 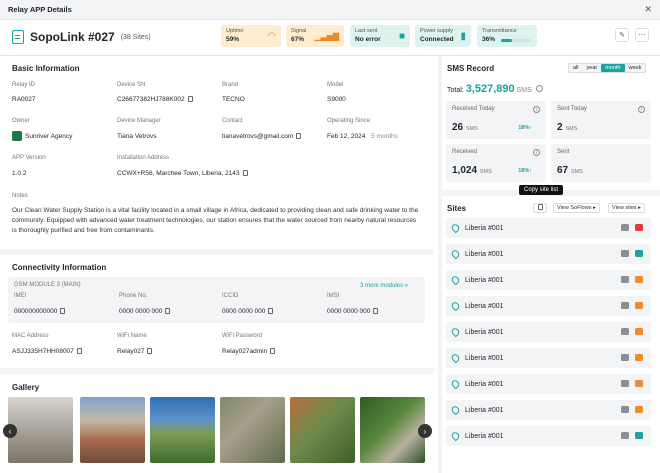 I want to click on wifi-icon: ◠, so click(x=271, y=36).